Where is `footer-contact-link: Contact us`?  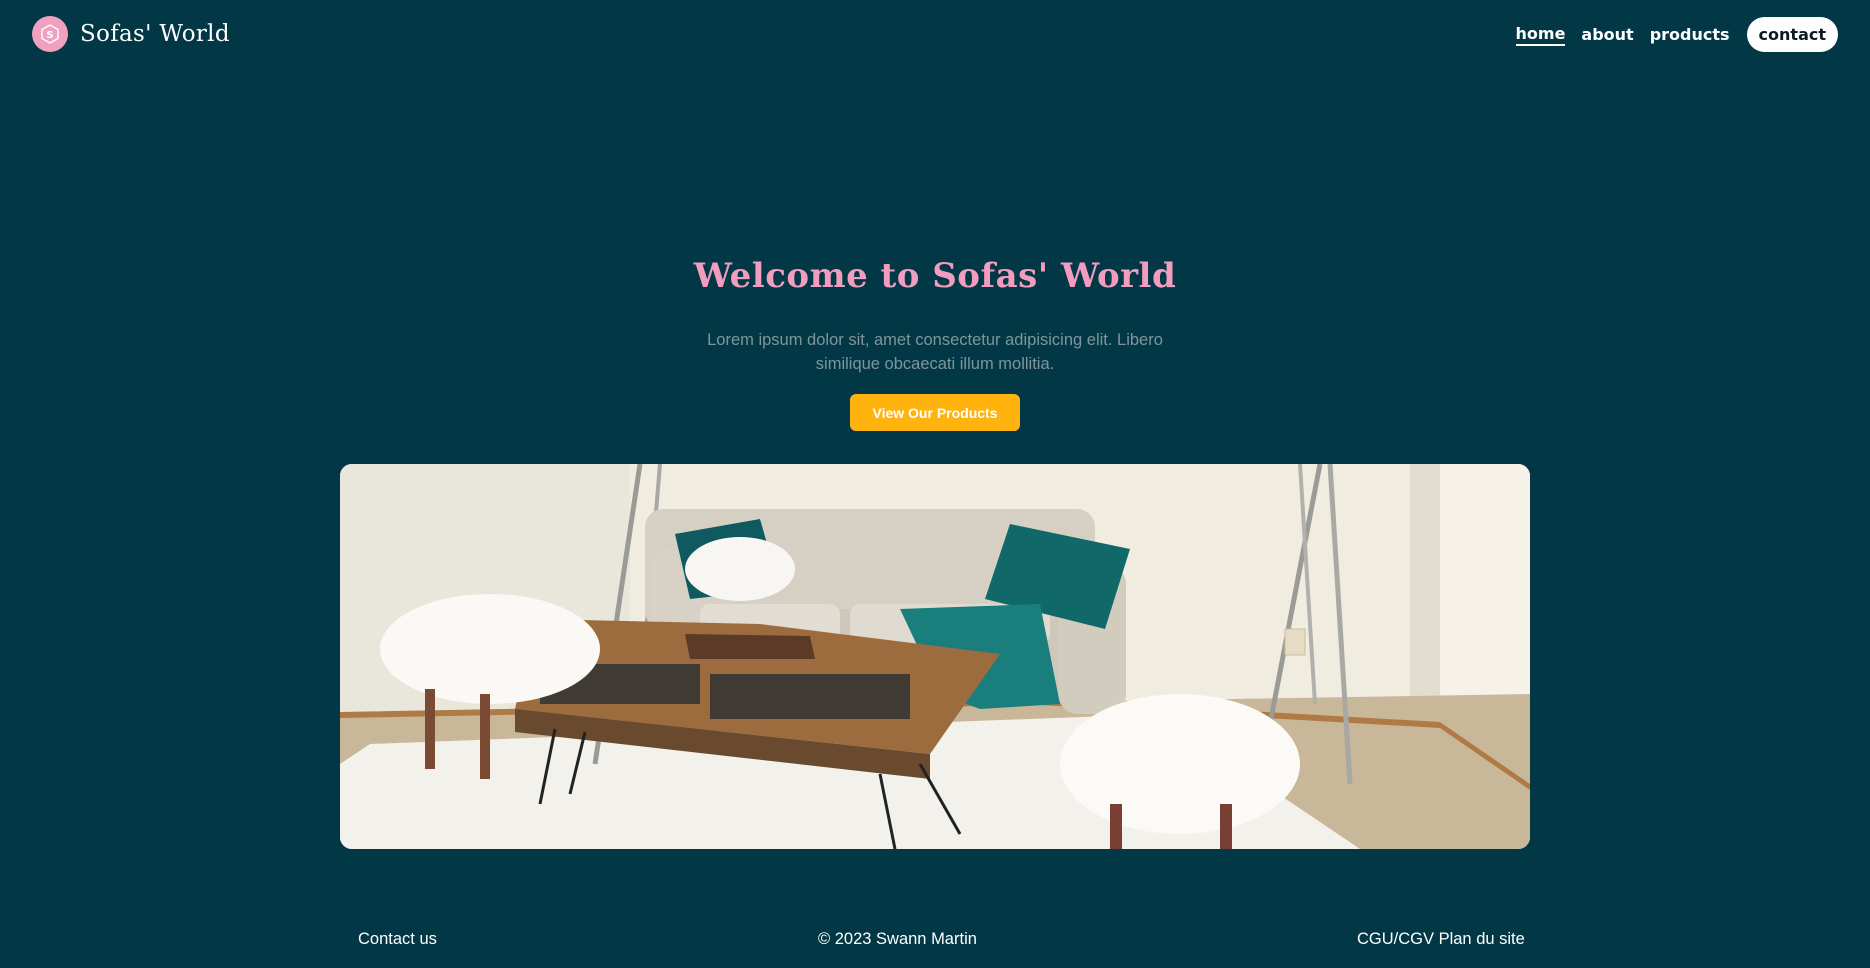
footer-contact-link: Contact us is located at coordinates (397, 939).